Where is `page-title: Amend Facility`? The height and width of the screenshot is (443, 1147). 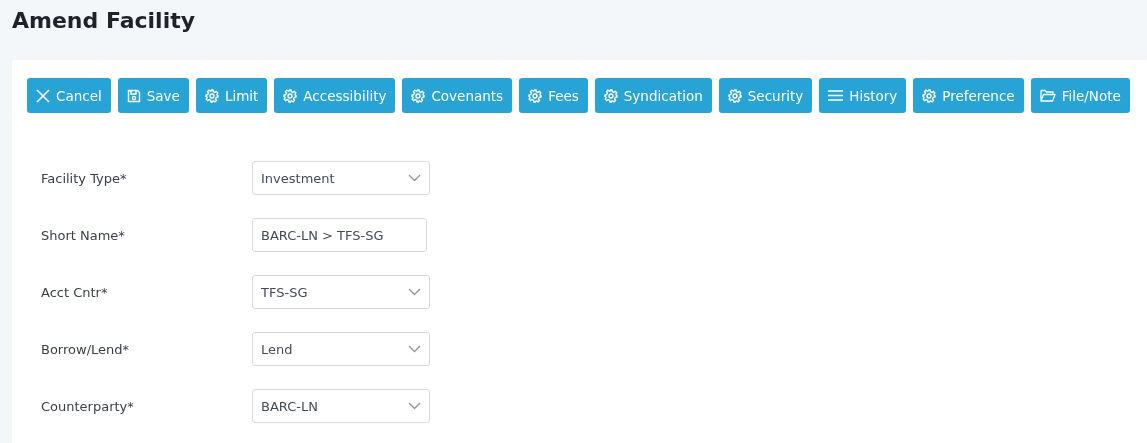 page-title: Amend Facility is located at coordinates (104, 21).